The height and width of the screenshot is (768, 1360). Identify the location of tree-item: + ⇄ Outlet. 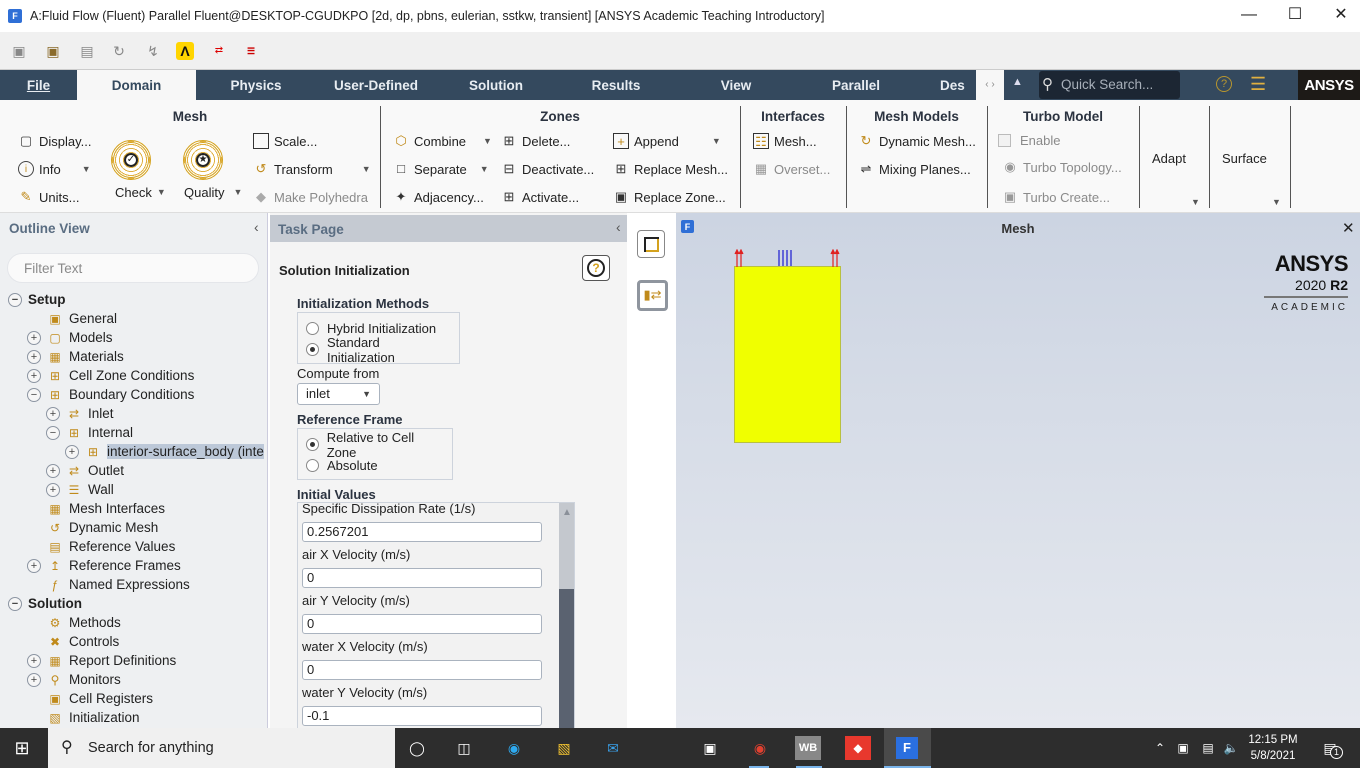
(85, 470).